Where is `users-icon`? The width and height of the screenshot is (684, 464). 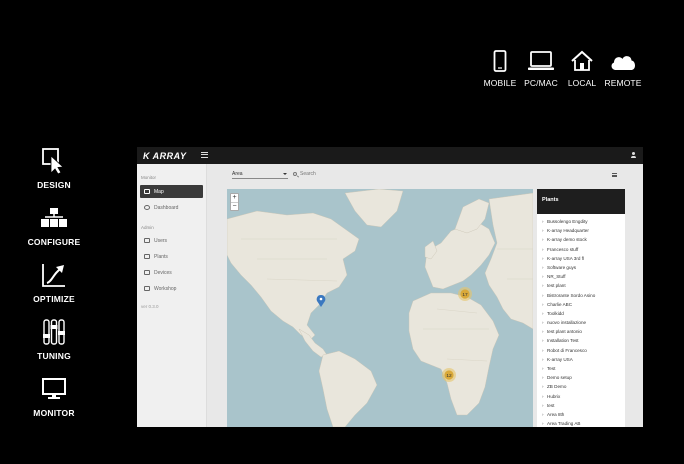 users-icon is located at coordinates (147, 240).